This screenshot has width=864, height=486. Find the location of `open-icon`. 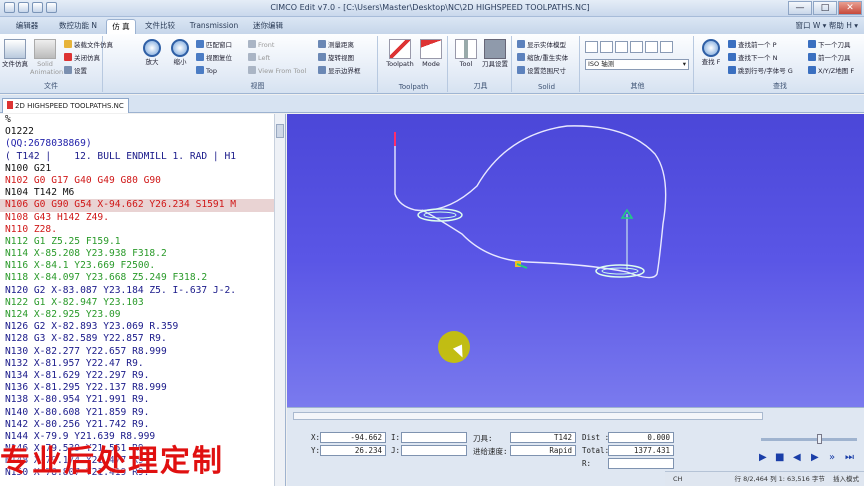

open-icon is located at coordinates (37, 7).